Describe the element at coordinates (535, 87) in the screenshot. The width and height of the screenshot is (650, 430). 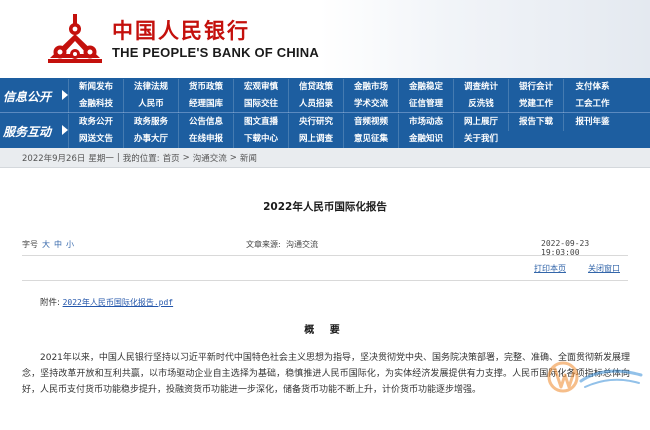
I see `nav-item: 银行会计` at that location.